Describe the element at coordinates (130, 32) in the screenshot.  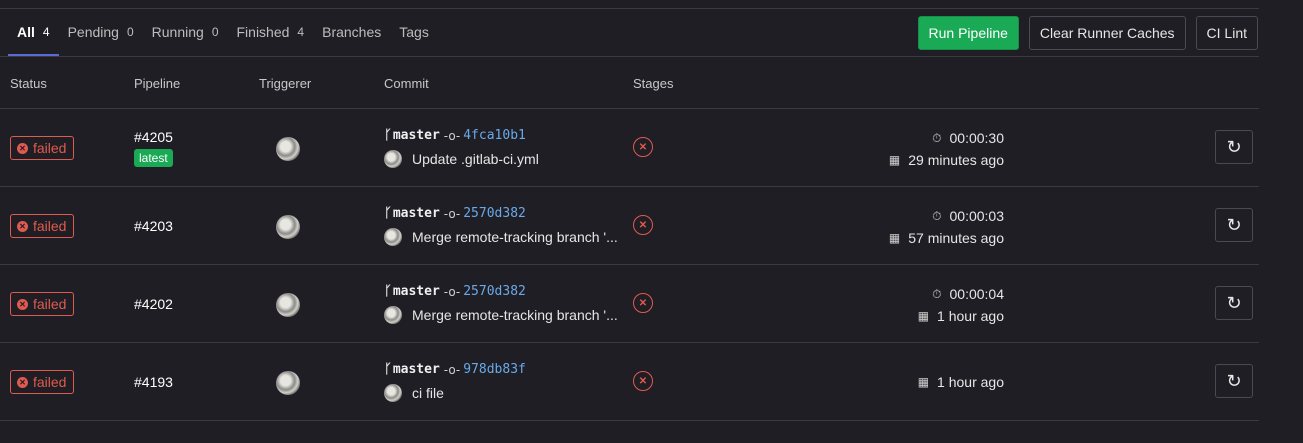
I see `tab-count: 0` at that location.